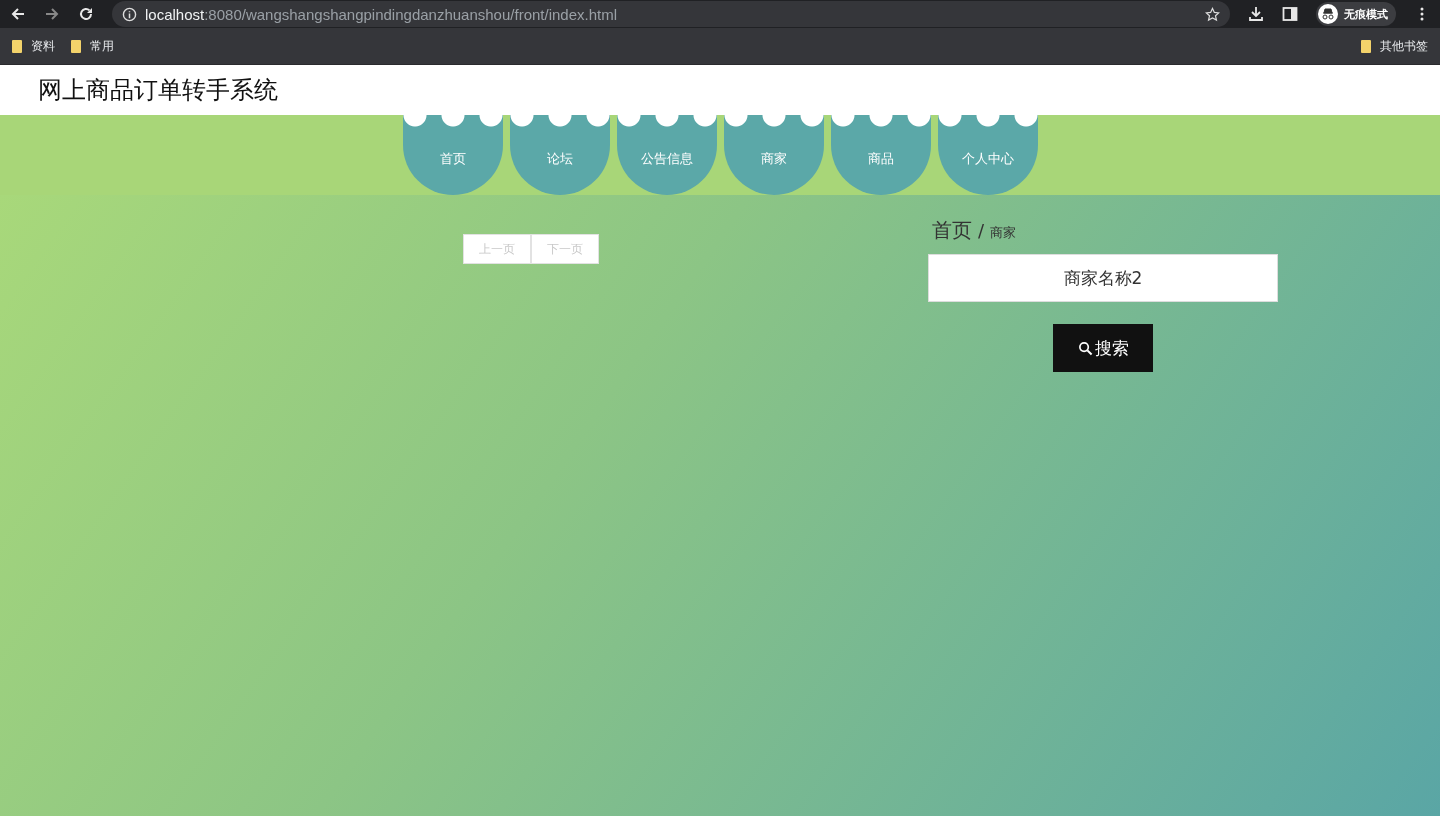 The height and width of the screenshot is (816, 1440). I want to click on search-icon, so click(1085, 348).